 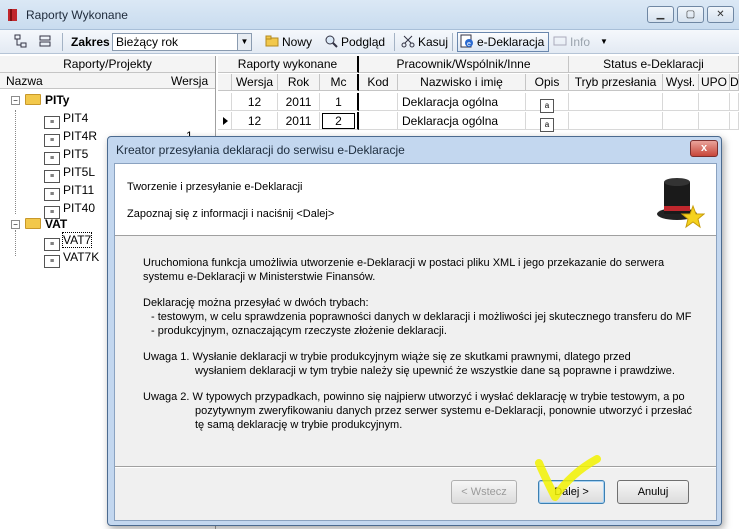 I want to click on e-declaration-icon: e, so click(x=466, y=41).